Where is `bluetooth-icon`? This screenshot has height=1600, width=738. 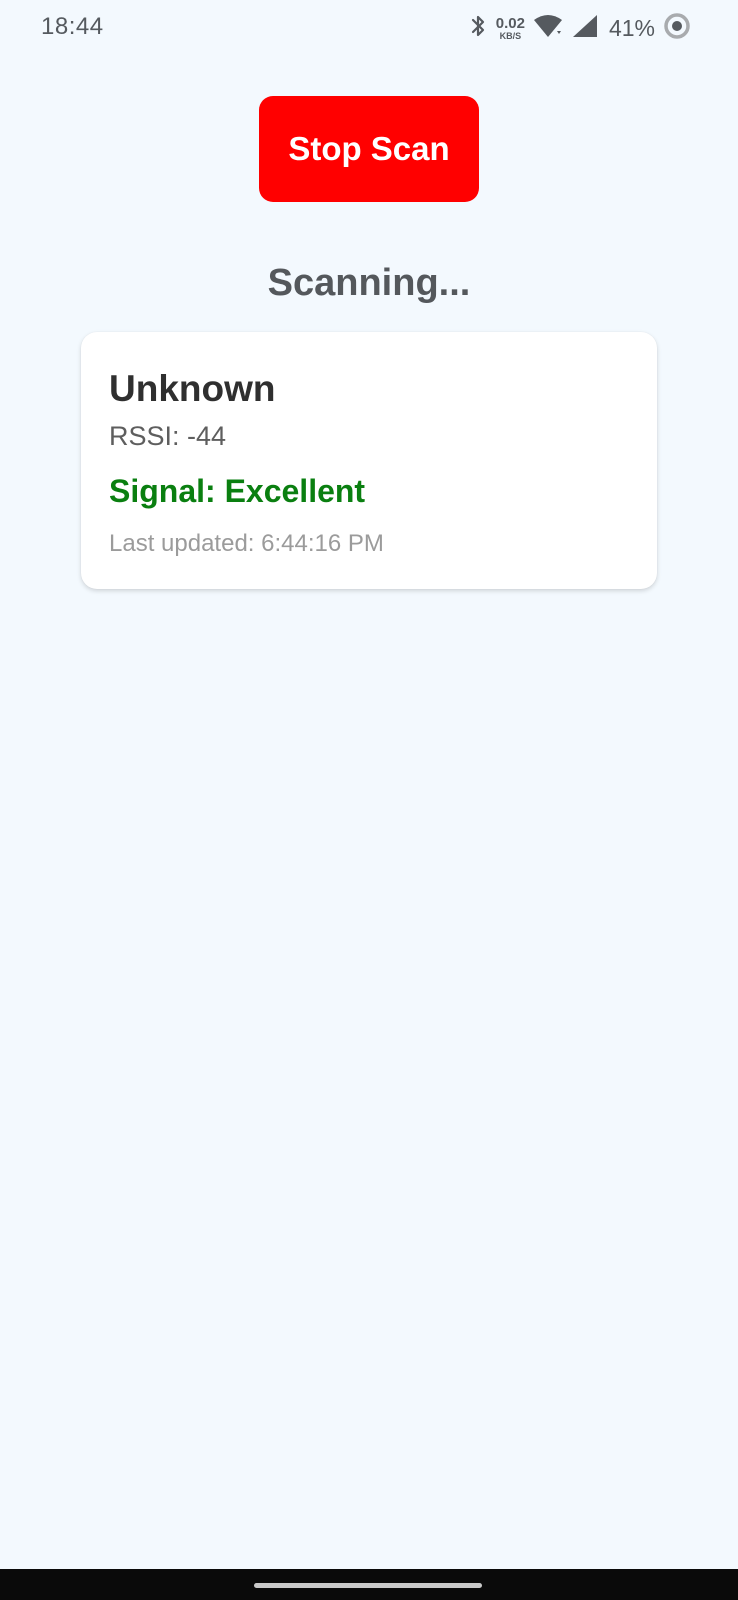
bluetooth-icon is located at coordinates (478, 28).